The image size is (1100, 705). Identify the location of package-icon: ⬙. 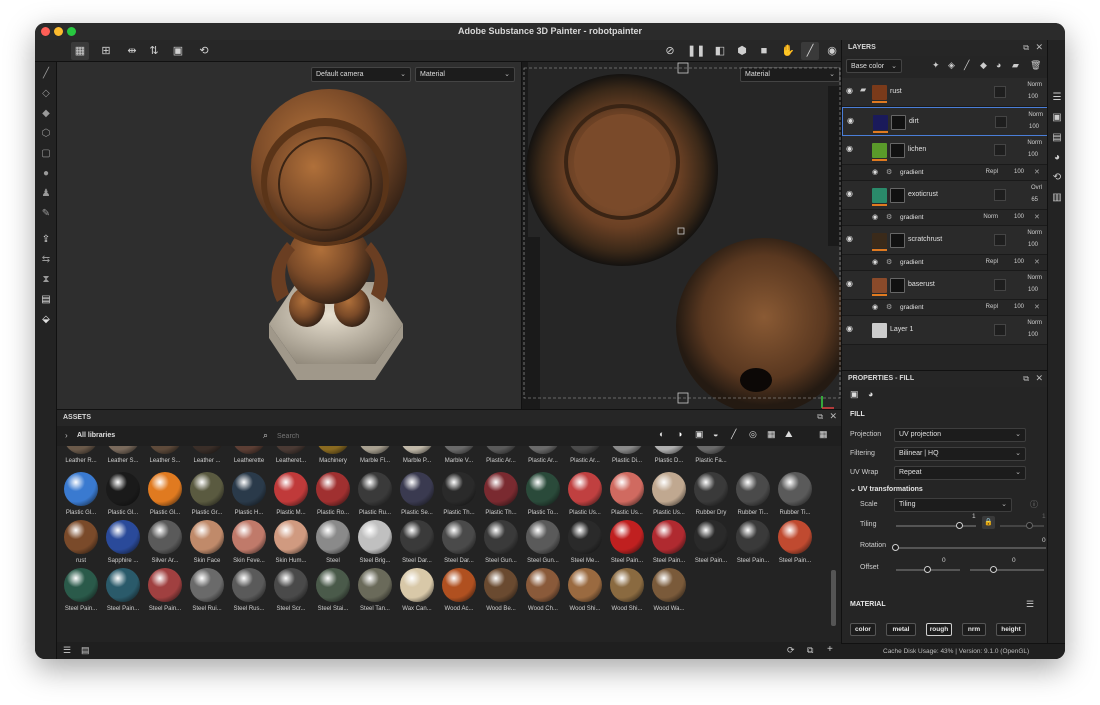
(46, 320).